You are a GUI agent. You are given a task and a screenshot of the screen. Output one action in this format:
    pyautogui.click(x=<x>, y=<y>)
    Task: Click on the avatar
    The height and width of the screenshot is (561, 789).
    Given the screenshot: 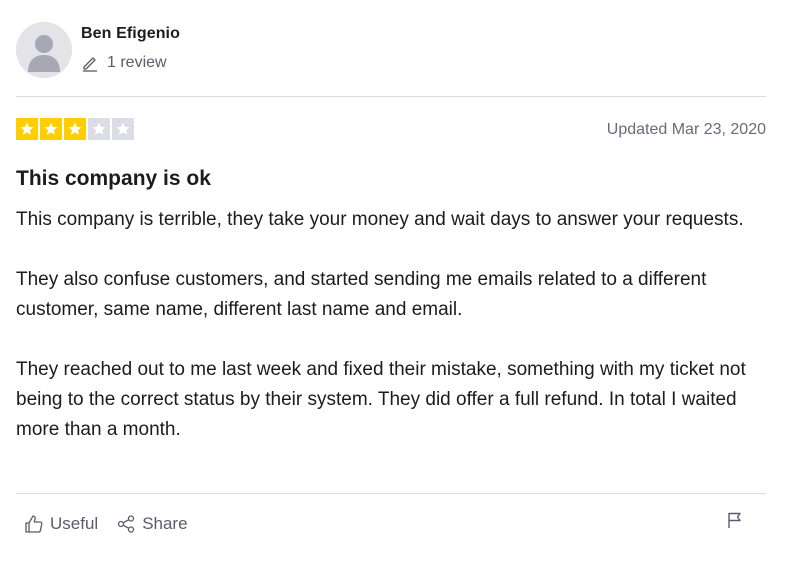 What is the action you would take?
    pyautogui.click(x=44, y=50)
    